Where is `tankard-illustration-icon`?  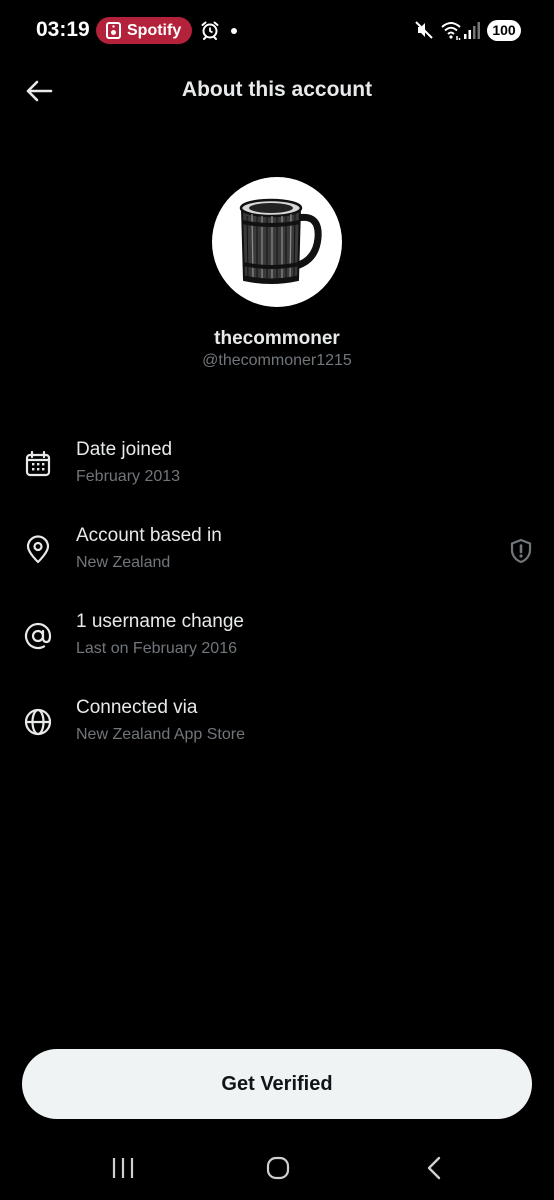
tankard-illustration-icon is located at coordinates (280, 241).